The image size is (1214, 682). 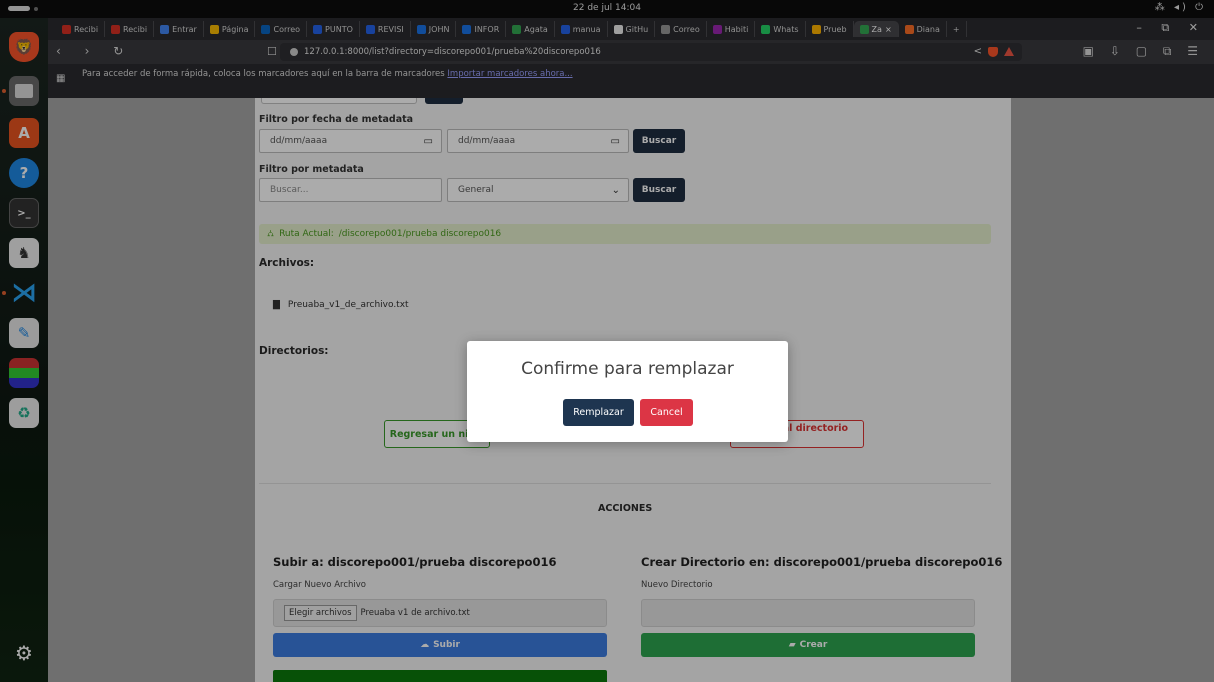 What do you see at coordinates (135, 29) in the screenshot?
I see `tab-label: Recibi` at bounding box center [135, 29].